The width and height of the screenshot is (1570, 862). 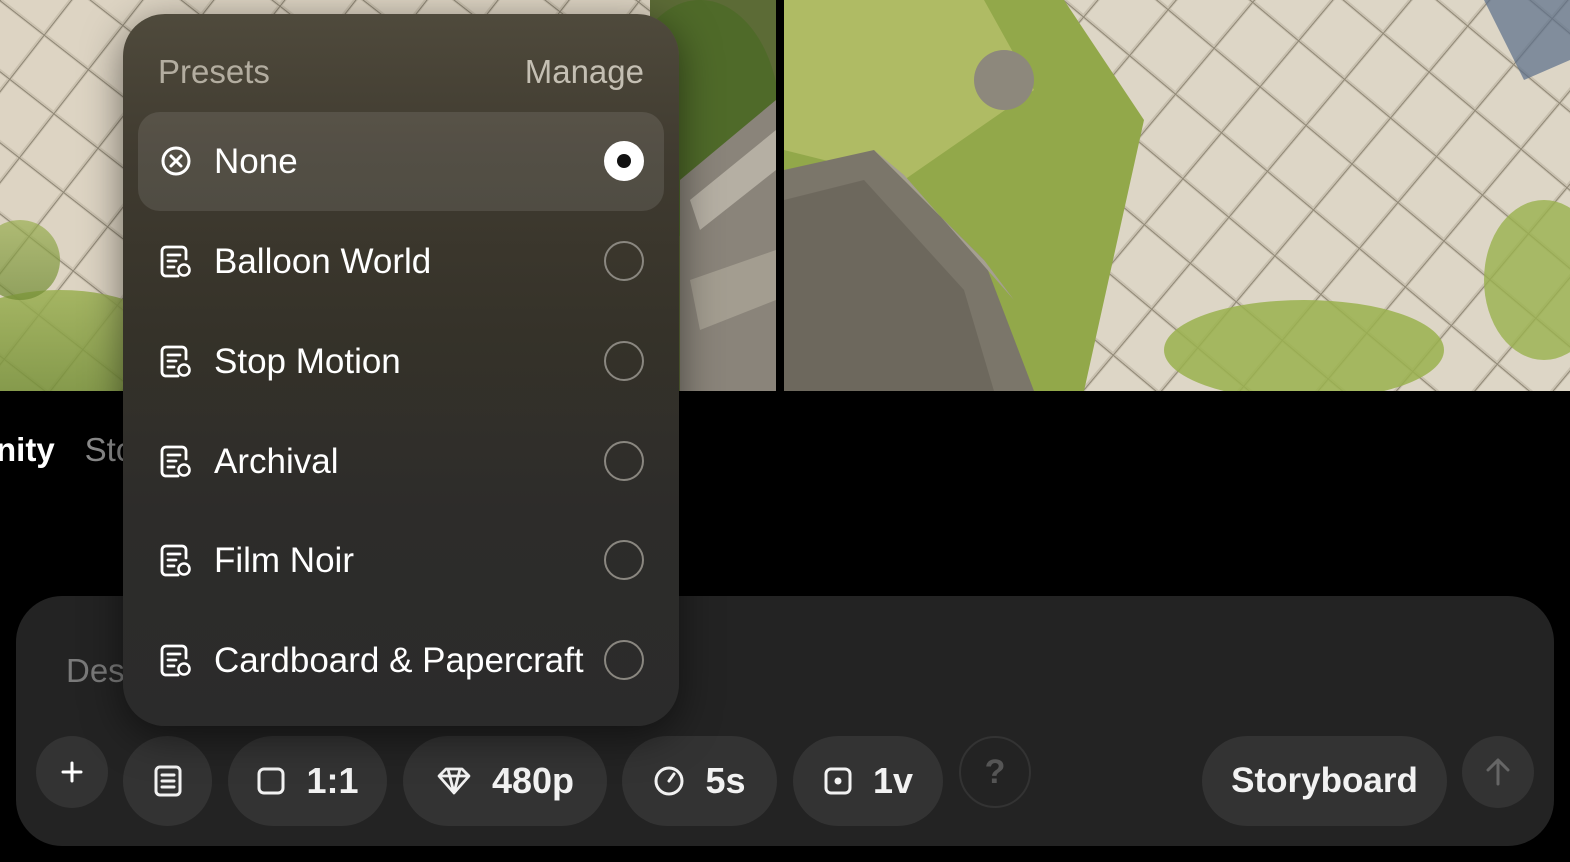 I want to click on help-button: ?, so click(x=995, y=772).